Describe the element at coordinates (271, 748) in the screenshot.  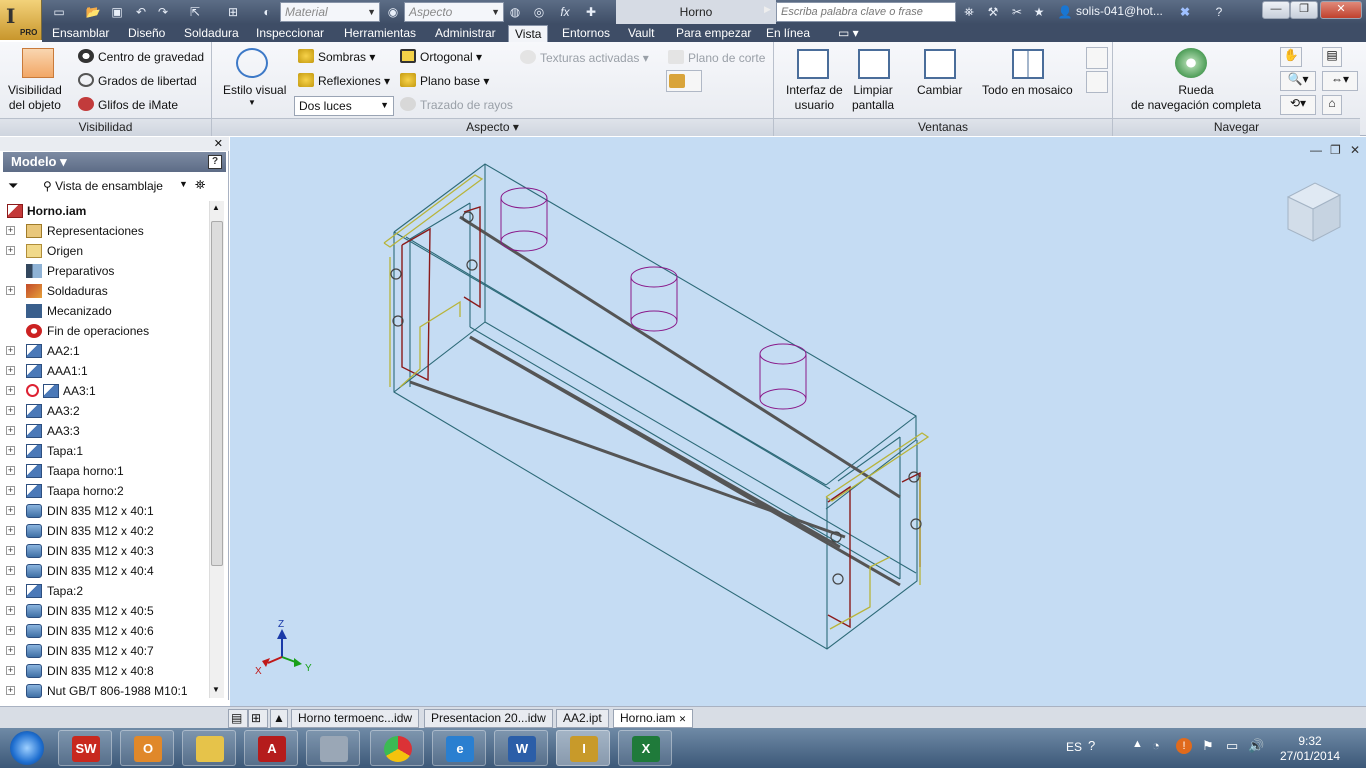
I see `taskbar-acrobat-button: A` at that location.